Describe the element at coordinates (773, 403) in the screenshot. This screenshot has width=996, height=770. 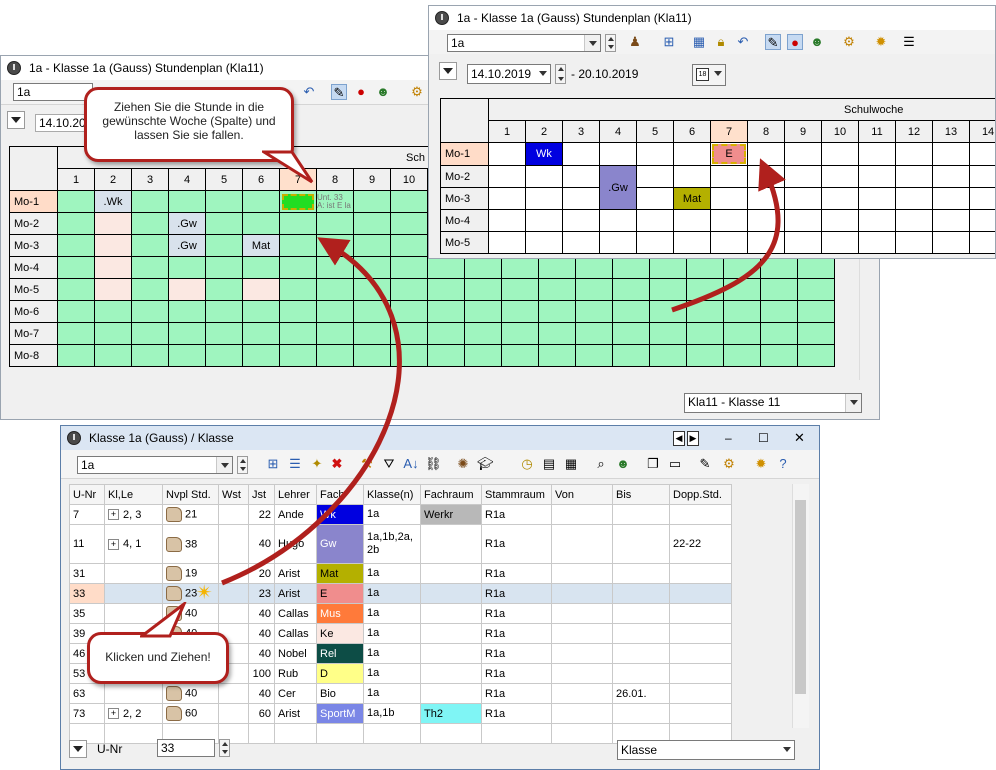
I see `class-select-bottom: Kla11 - Klasse 11` at that location.